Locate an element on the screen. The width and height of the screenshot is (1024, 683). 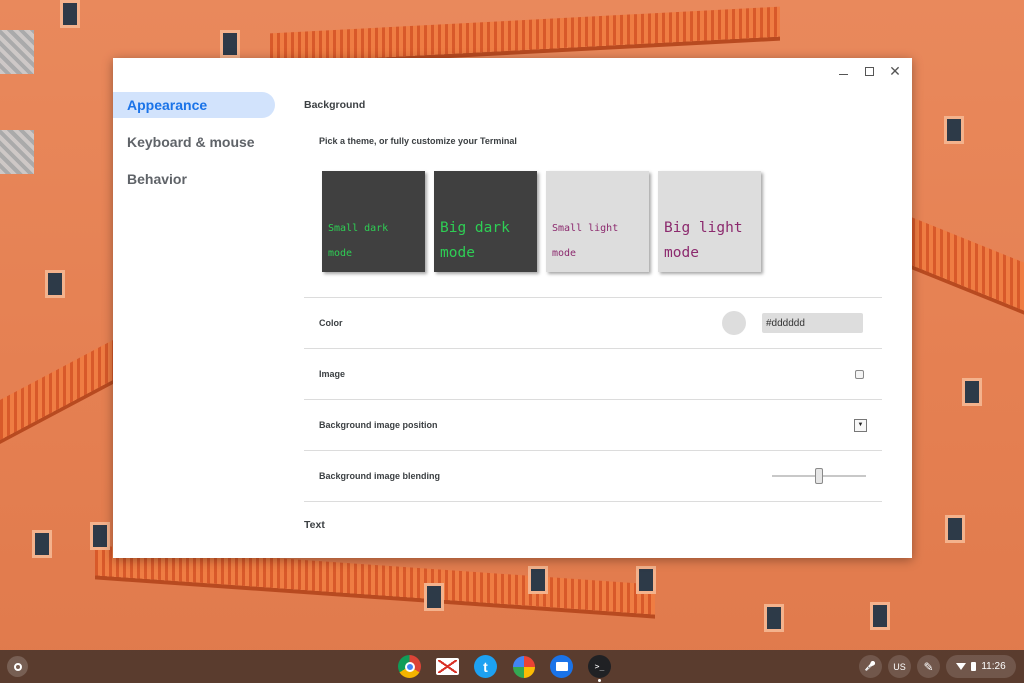
chrome-app is located at coordinates (409, 666).